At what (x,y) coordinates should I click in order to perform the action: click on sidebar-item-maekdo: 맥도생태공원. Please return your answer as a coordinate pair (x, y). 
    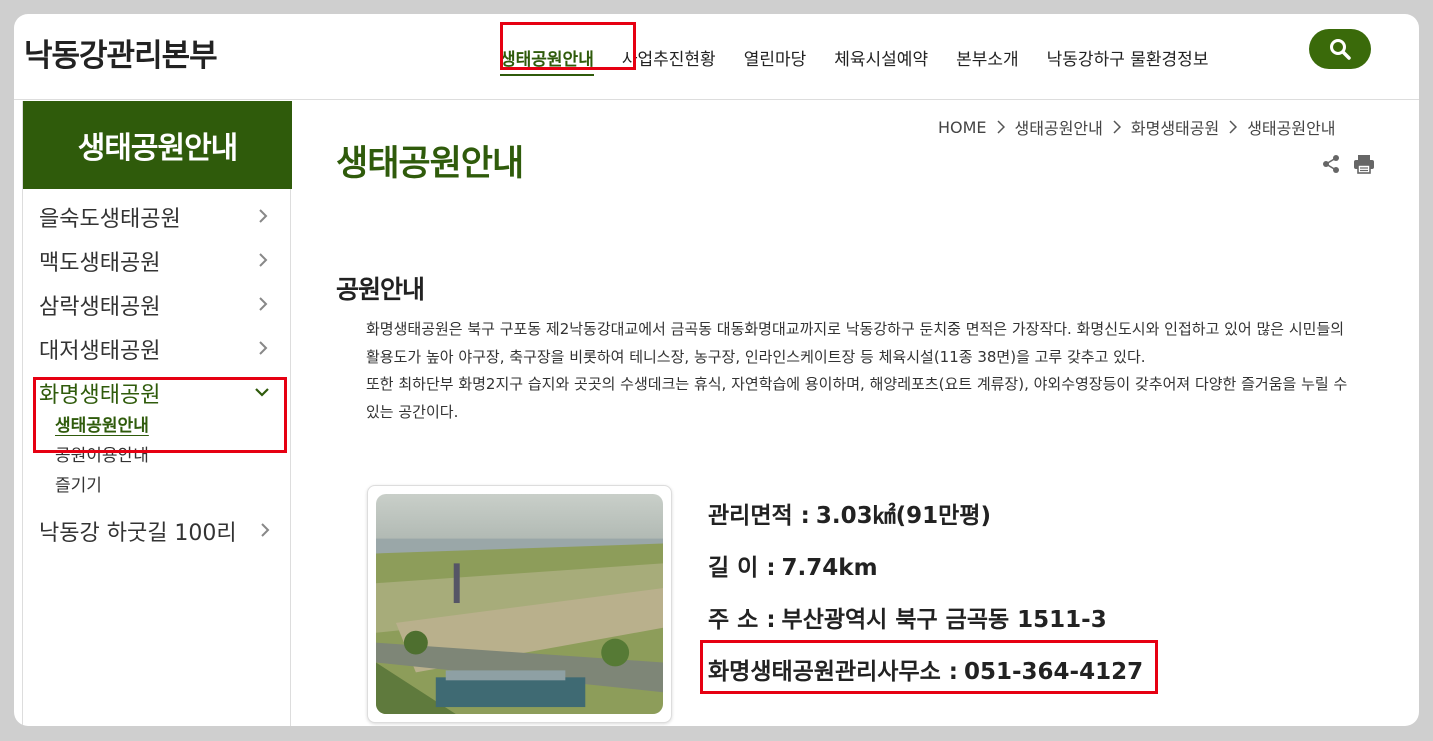
    Looking at the image, I should click on (156, 261).